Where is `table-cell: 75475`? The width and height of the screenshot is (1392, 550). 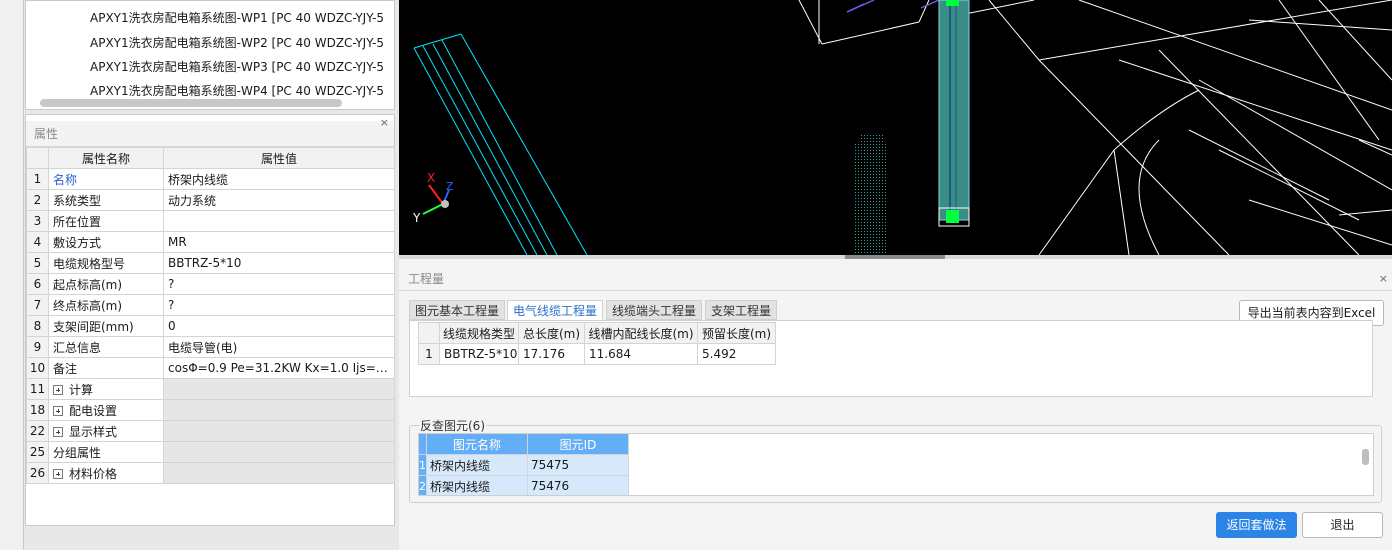
table-cell: 75475 is located at coordinates (578, 465).